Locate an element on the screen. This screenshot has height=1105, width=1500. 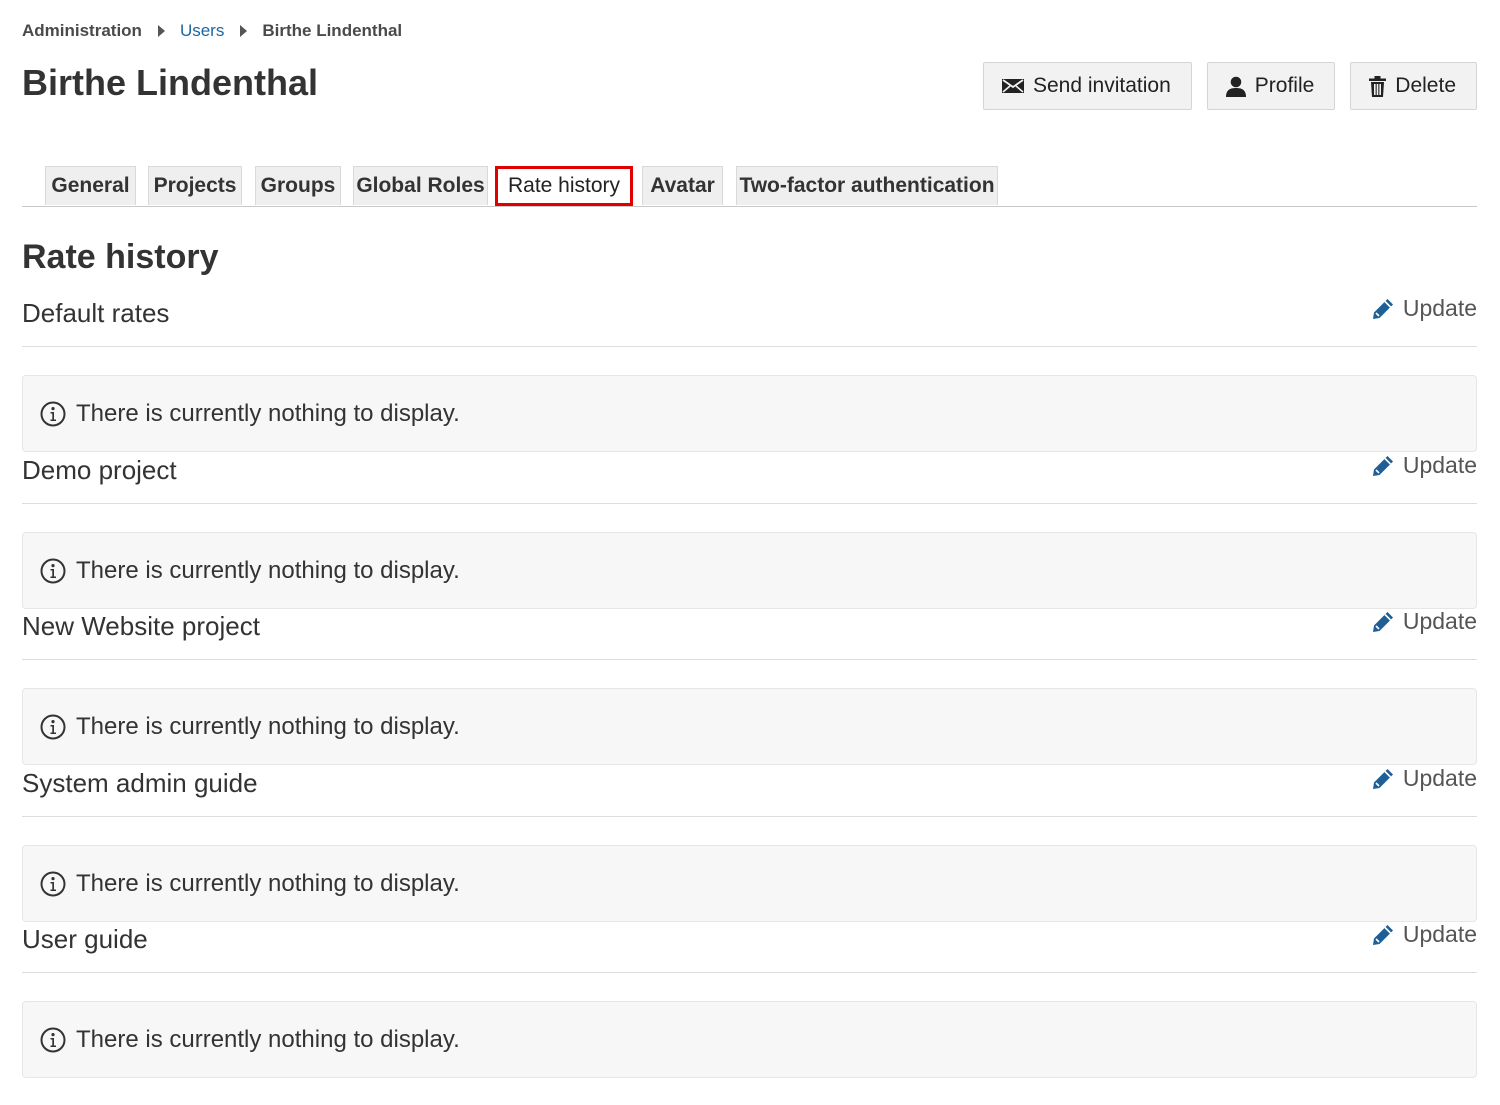
breadcrumb-users: Users is located at coordinates (202, 31).